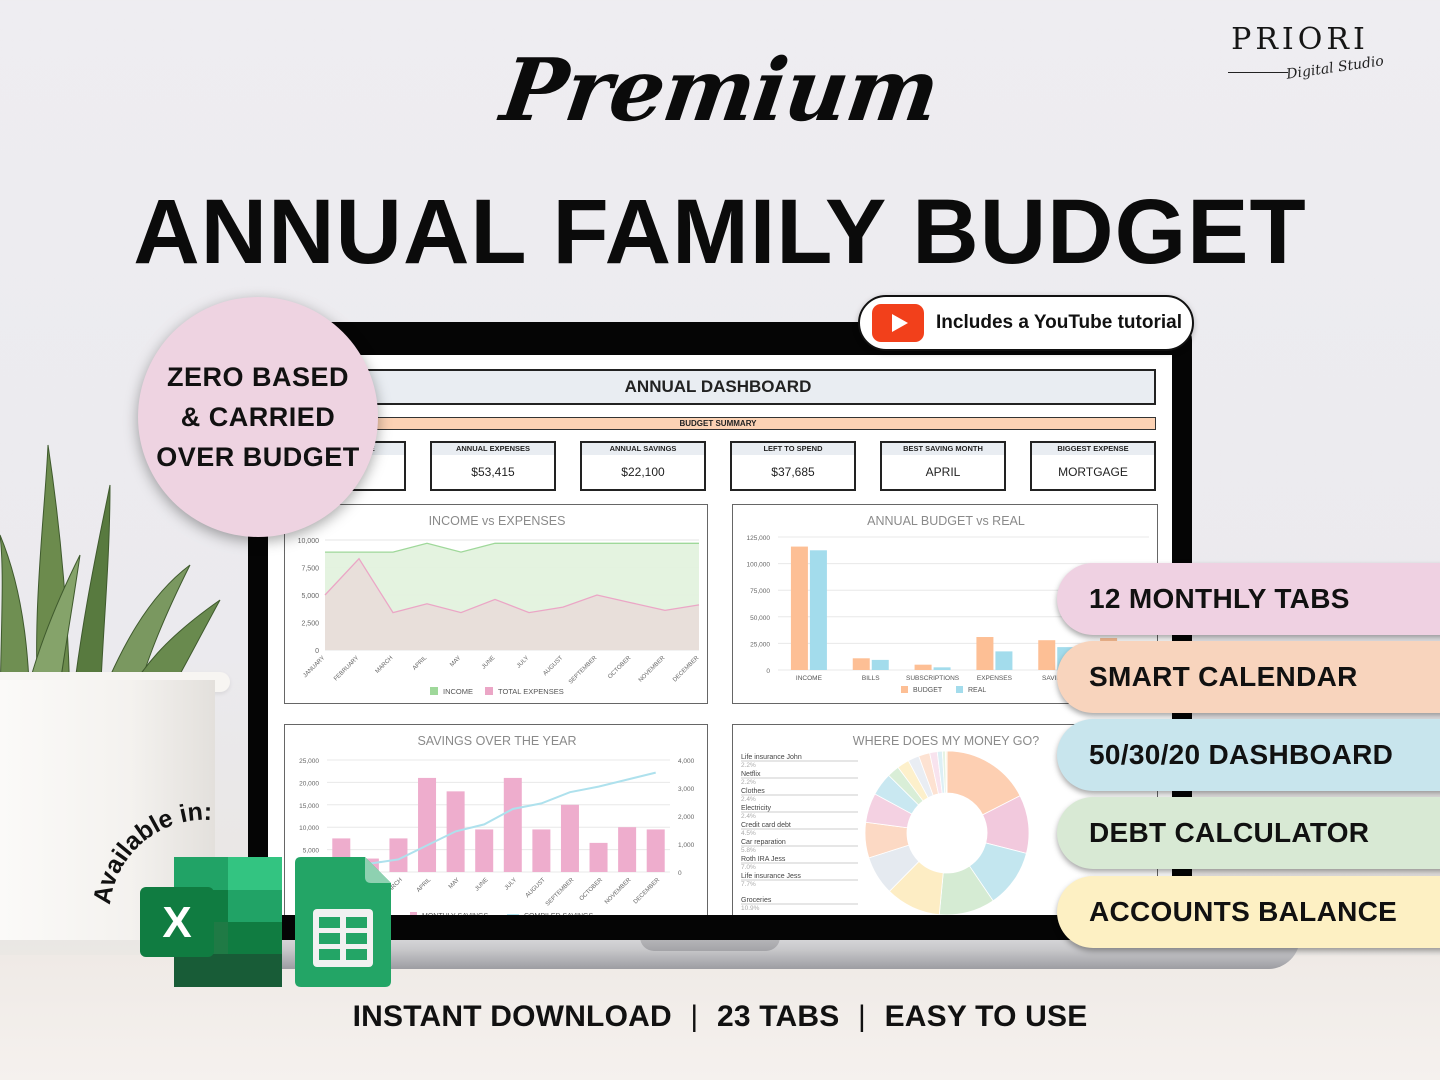 The height and width of the screenshot is (1080, 1440). Describe the element at coordinates (750, 908) in the screenshot. I see `pie-label-pct: 10.9%` at that location.